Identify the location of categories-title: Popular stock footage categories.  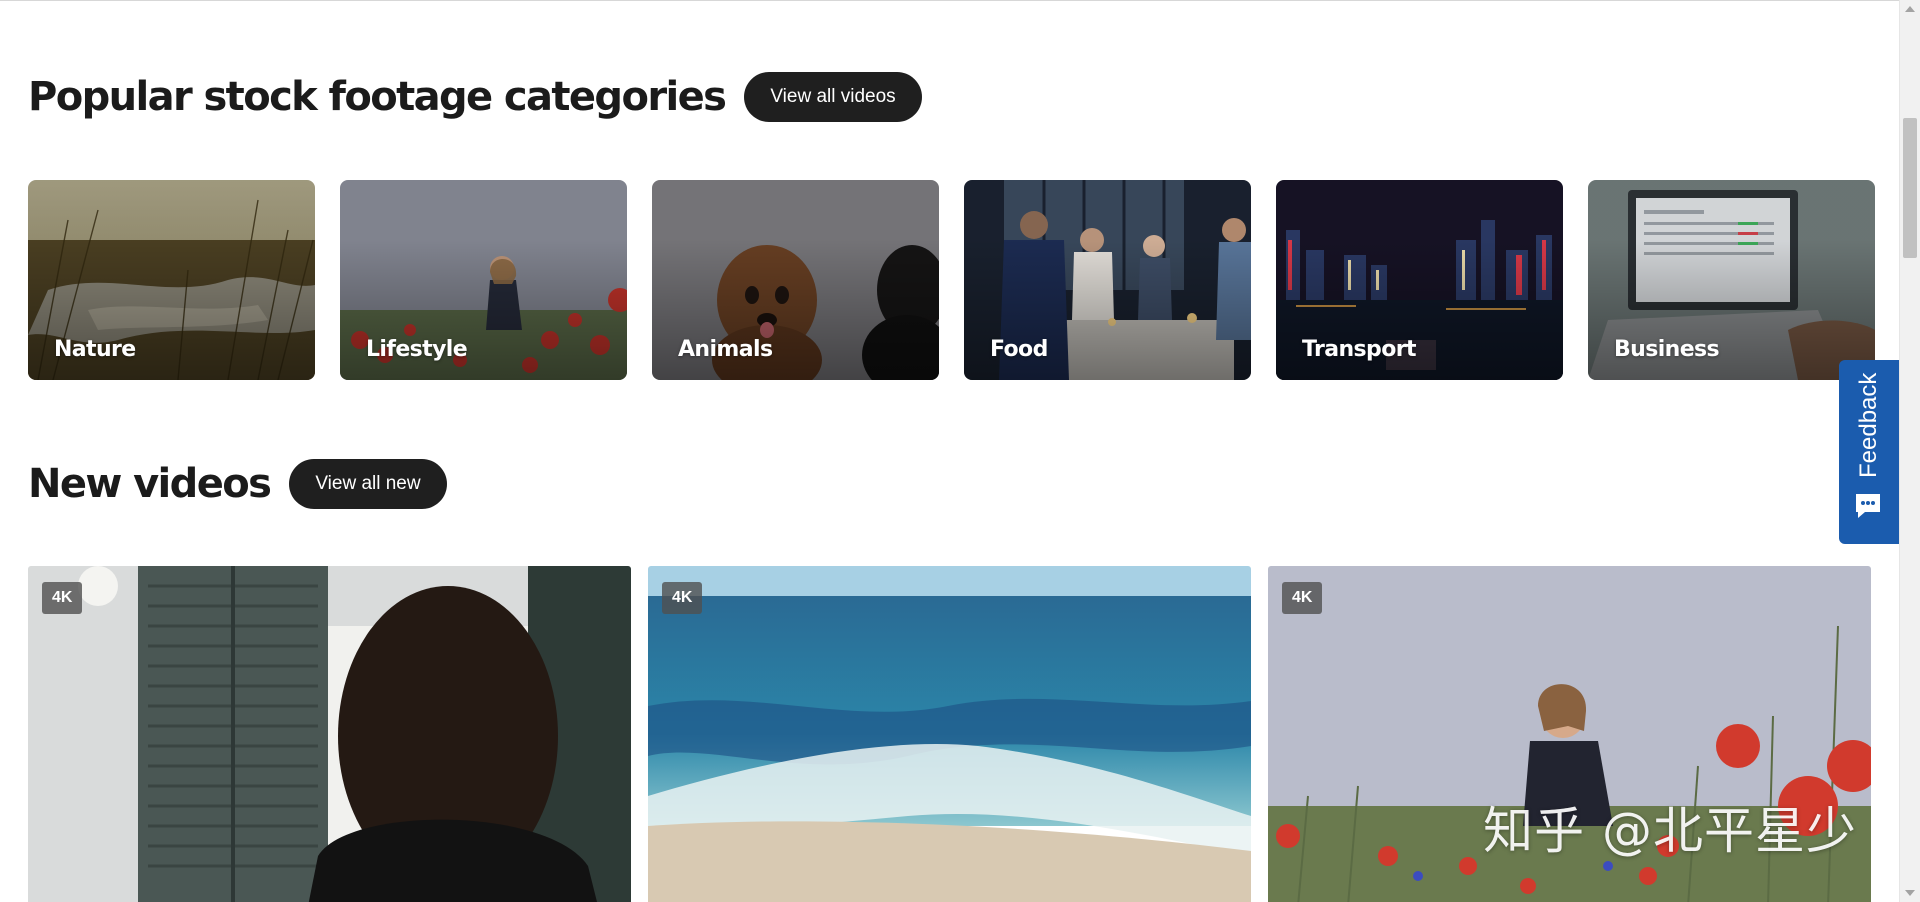
(377, 97).